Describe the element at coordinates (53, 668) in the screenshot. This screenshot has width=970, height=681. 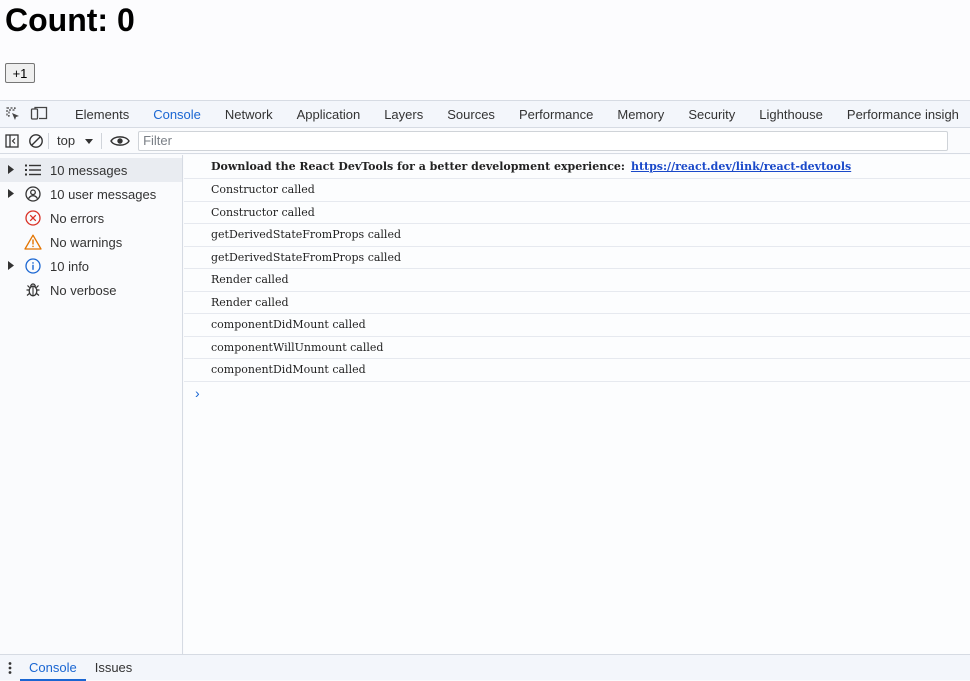
I see `drawer-tab-console: Console` at that location.